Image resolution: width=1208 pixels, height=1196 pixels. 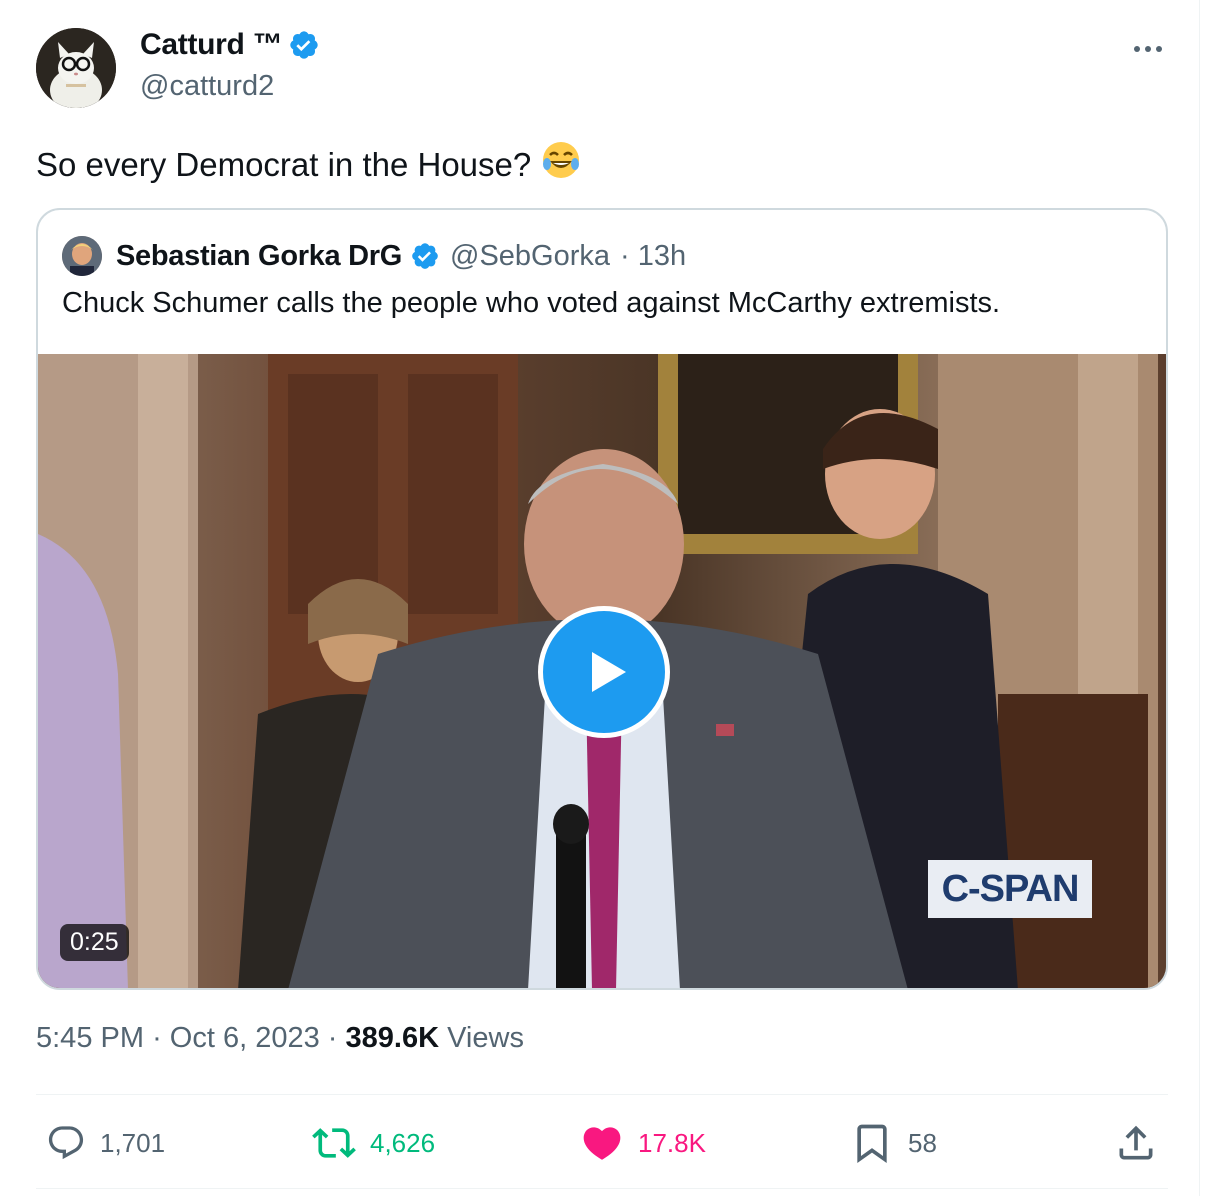 What do you see at coordinates (94, 942) in the screenshot?
I see `video-duration: 0:25` at bounding box center [94, 942].